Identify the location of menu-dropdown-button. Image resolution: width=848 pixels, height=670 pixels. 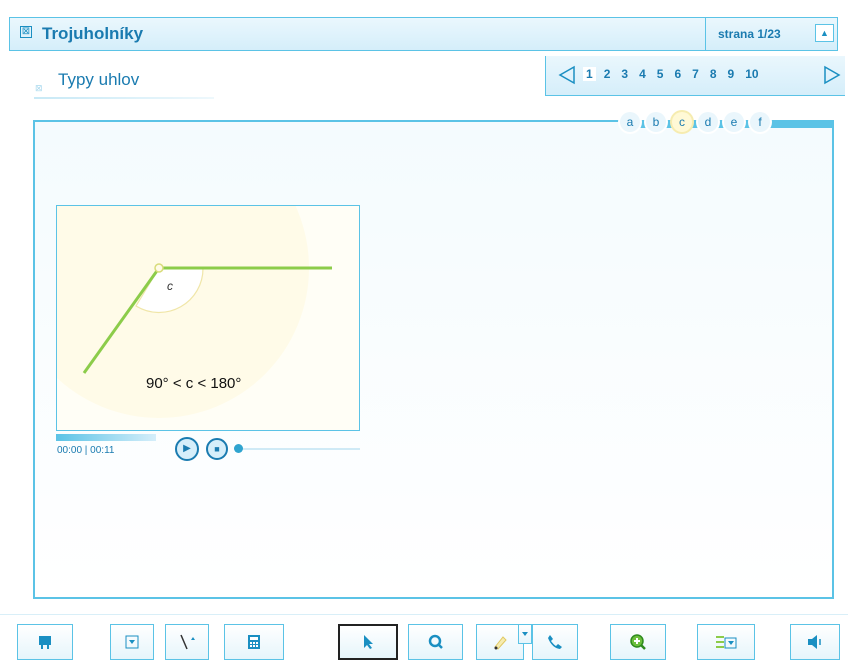
(132, 642).